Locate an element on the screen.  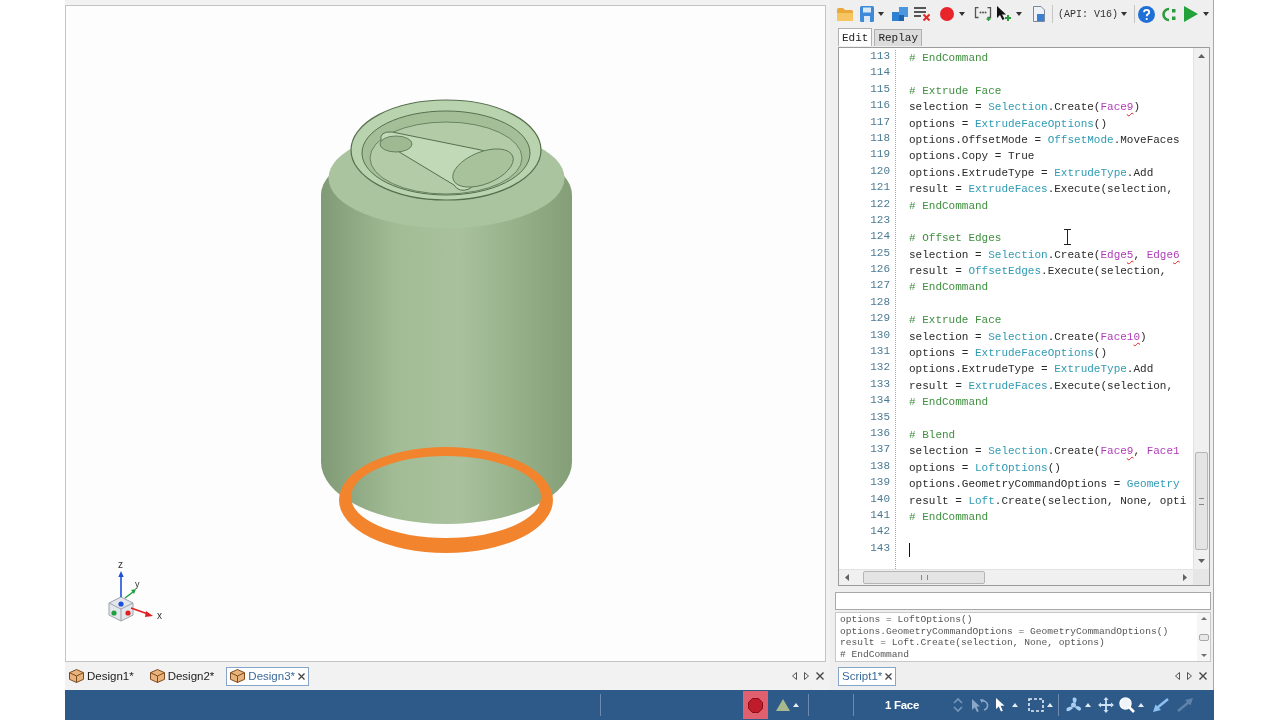
pointer-plus-icon is located at coordinates (1004, 14).